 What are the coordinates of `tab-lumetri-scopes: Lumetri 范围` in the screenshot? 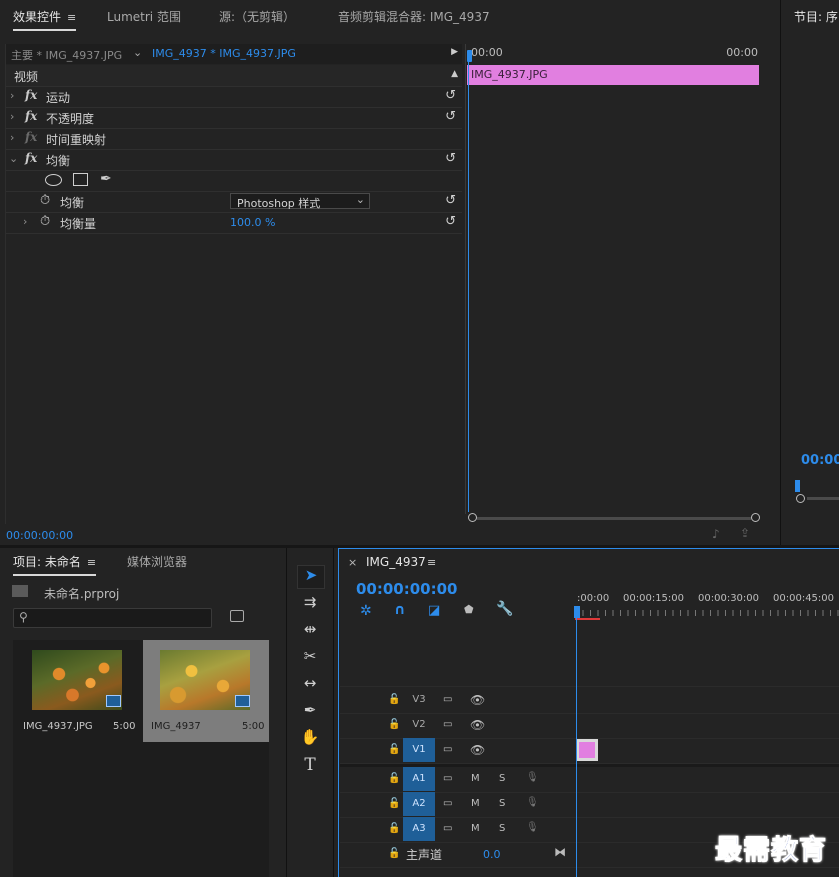 It's located at (144, 16).